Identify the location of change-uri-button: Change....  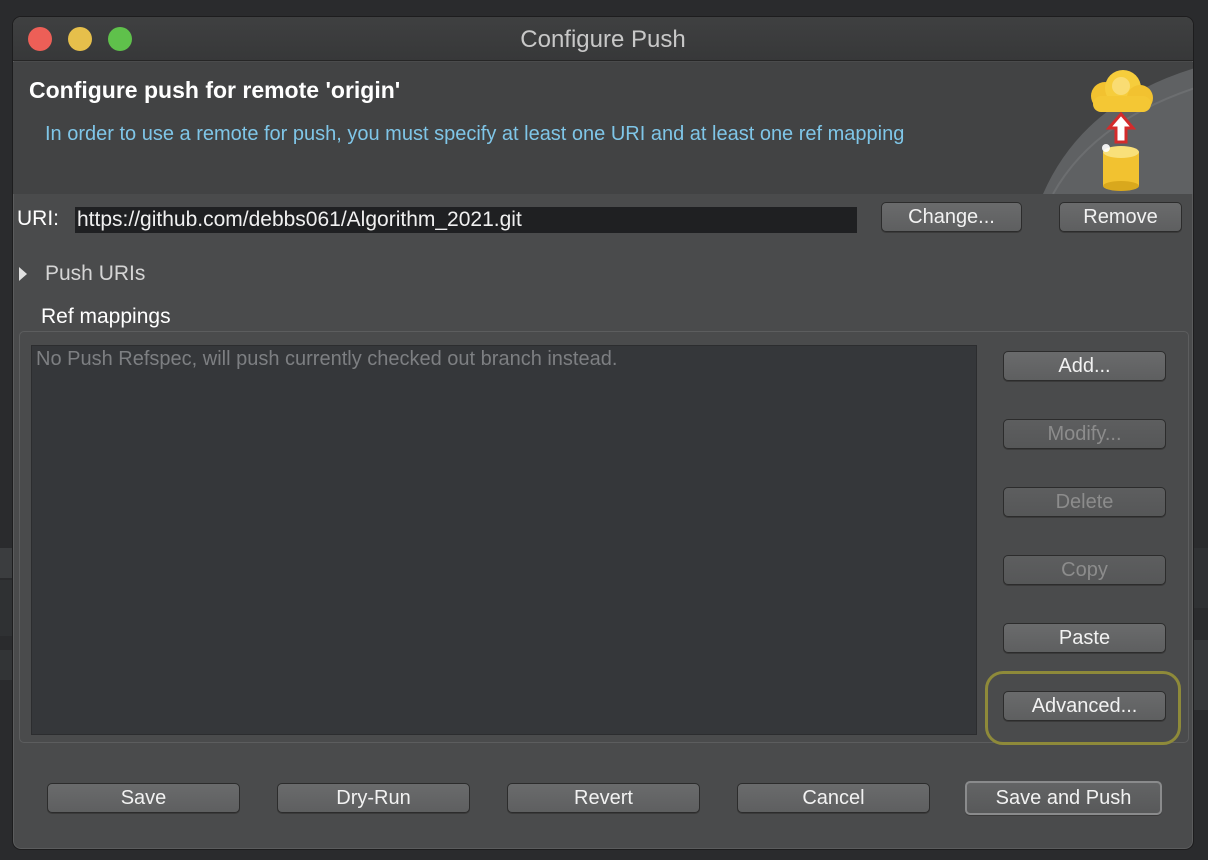
(951, 217).